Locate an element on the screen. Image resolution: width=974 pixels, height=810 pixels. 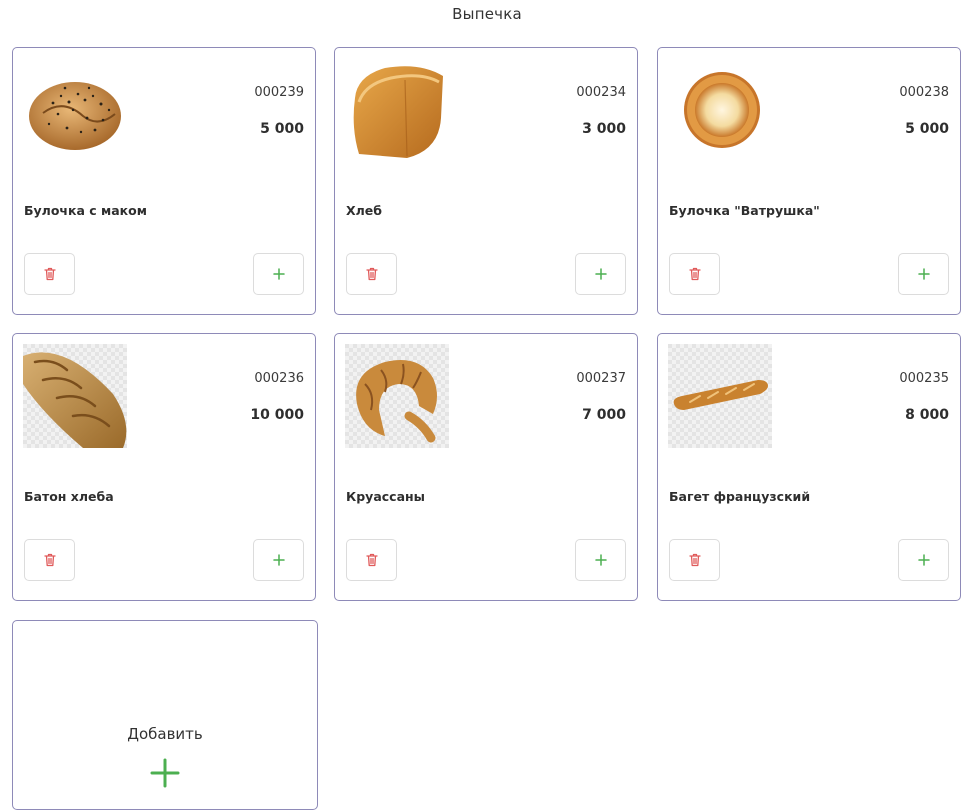
product-card: 000239 5 000 Булочка с маком is located at coordinates (164, 181).